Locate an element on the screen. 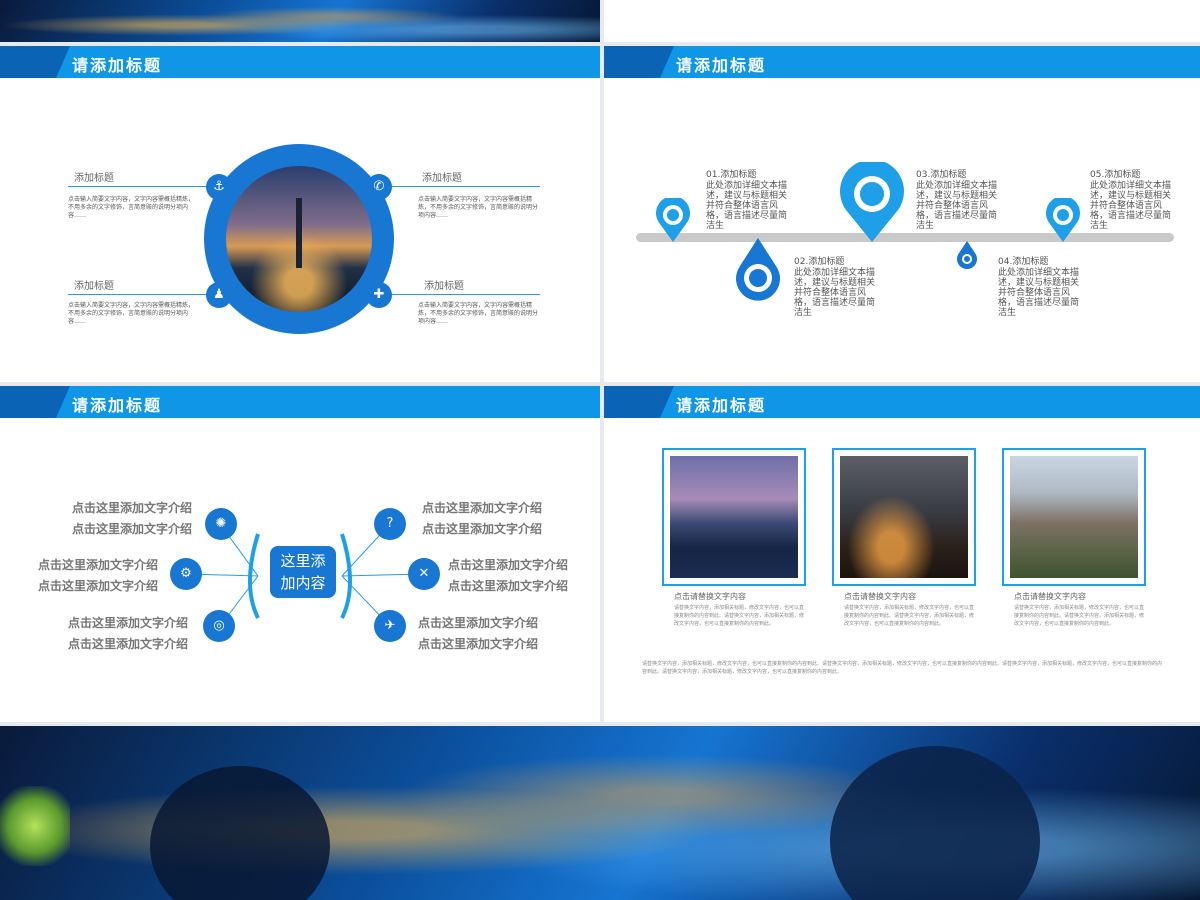 This screenshot has width=1200, height=900. timeline-label-03: 03.添加标题 is located at coordinates (941, 175).